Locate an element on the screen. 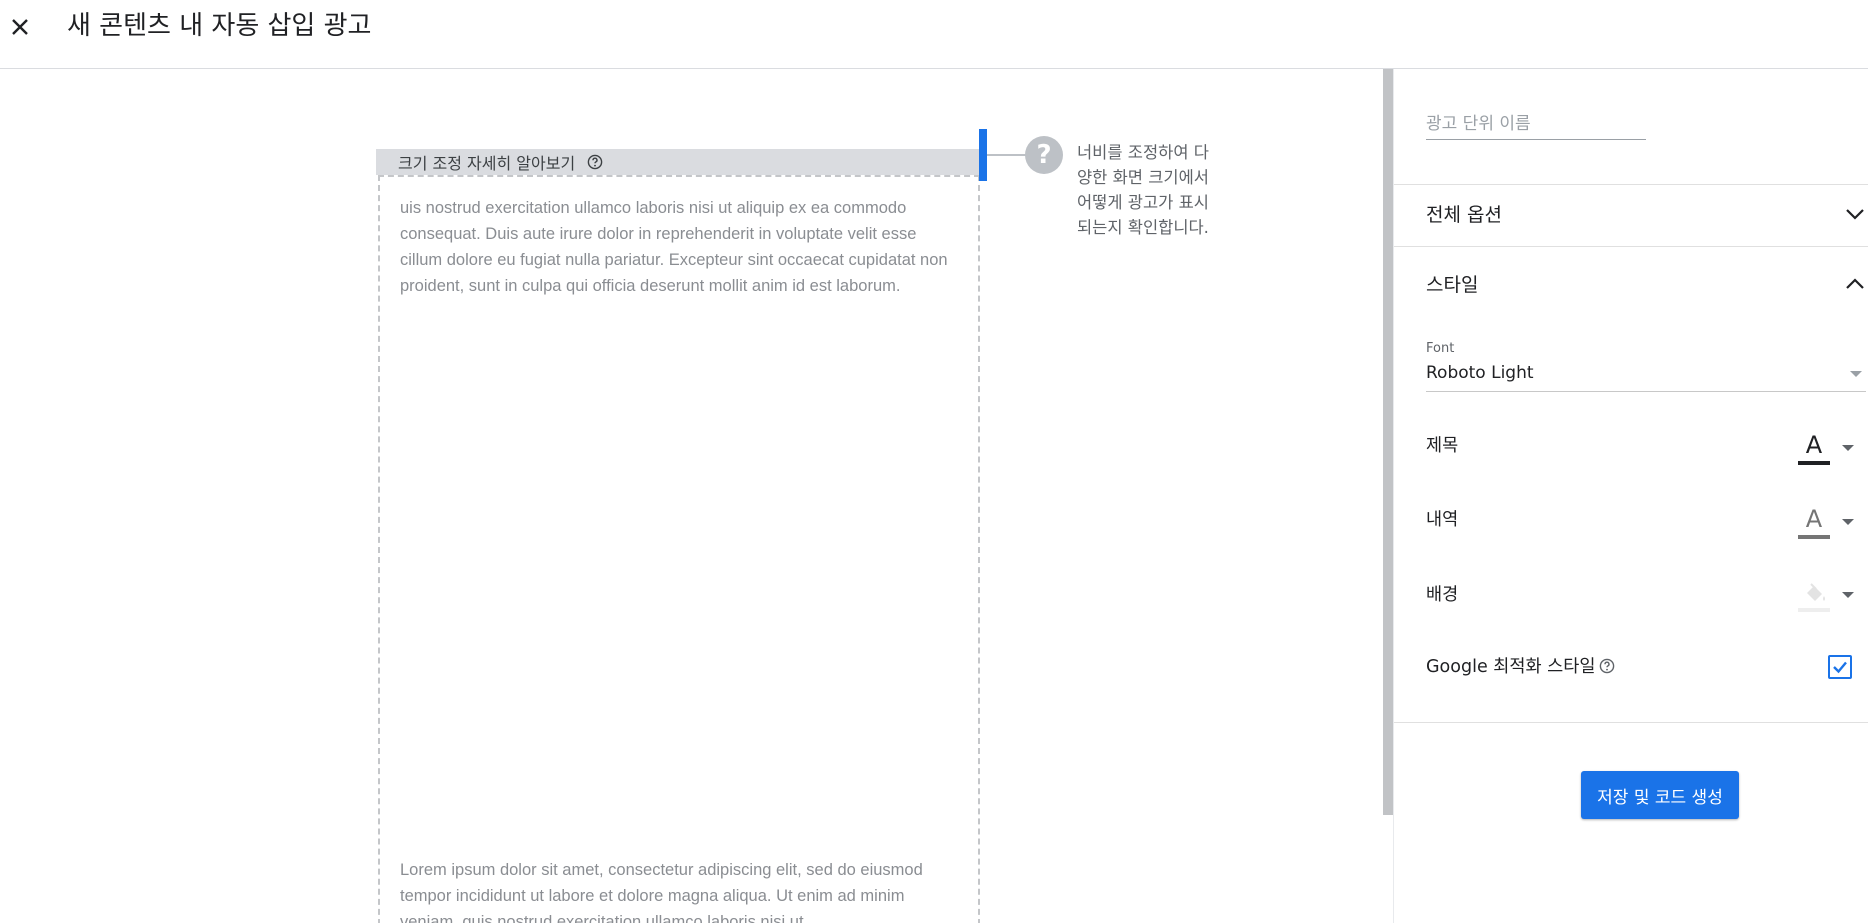  background-color-label: 배경 is located at coordinates (1442, 595).